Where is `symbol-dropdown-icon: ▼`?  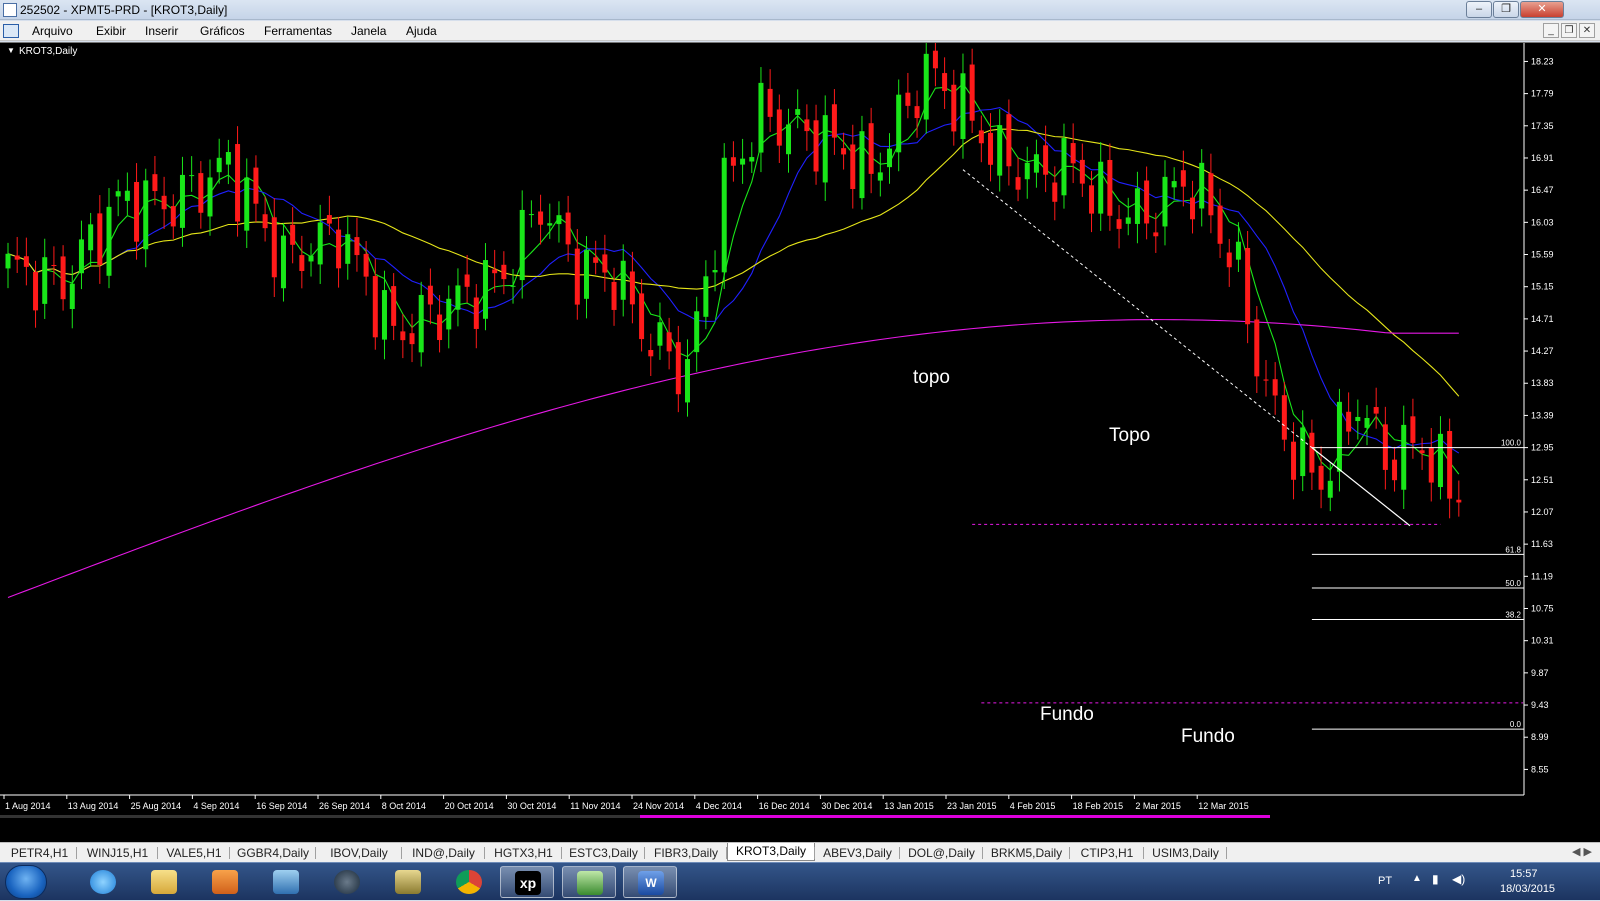 symbol-dropdown-icon: ▼ is located at coordinates (11, 50).